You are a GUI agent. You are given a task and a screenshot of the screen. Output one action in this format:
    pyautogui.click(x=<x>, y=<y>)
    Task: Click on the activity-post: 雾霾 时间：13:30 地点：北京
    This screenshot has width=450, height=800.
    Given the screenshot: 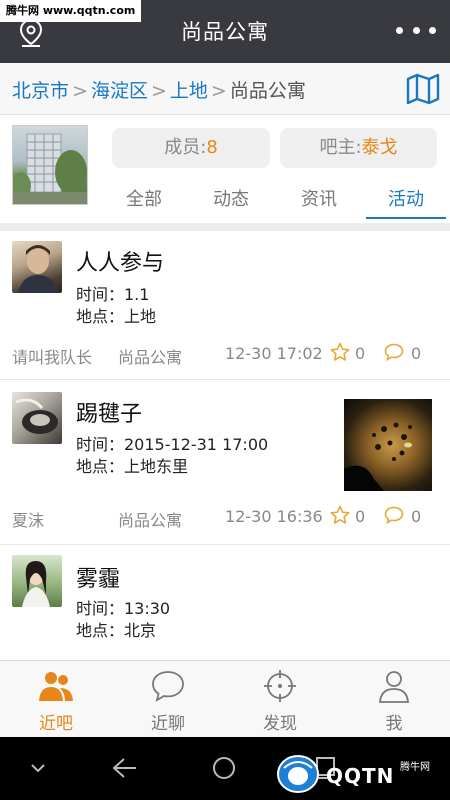 What is the action you would take?
    pyautogui.click(x=225, y=602)
    